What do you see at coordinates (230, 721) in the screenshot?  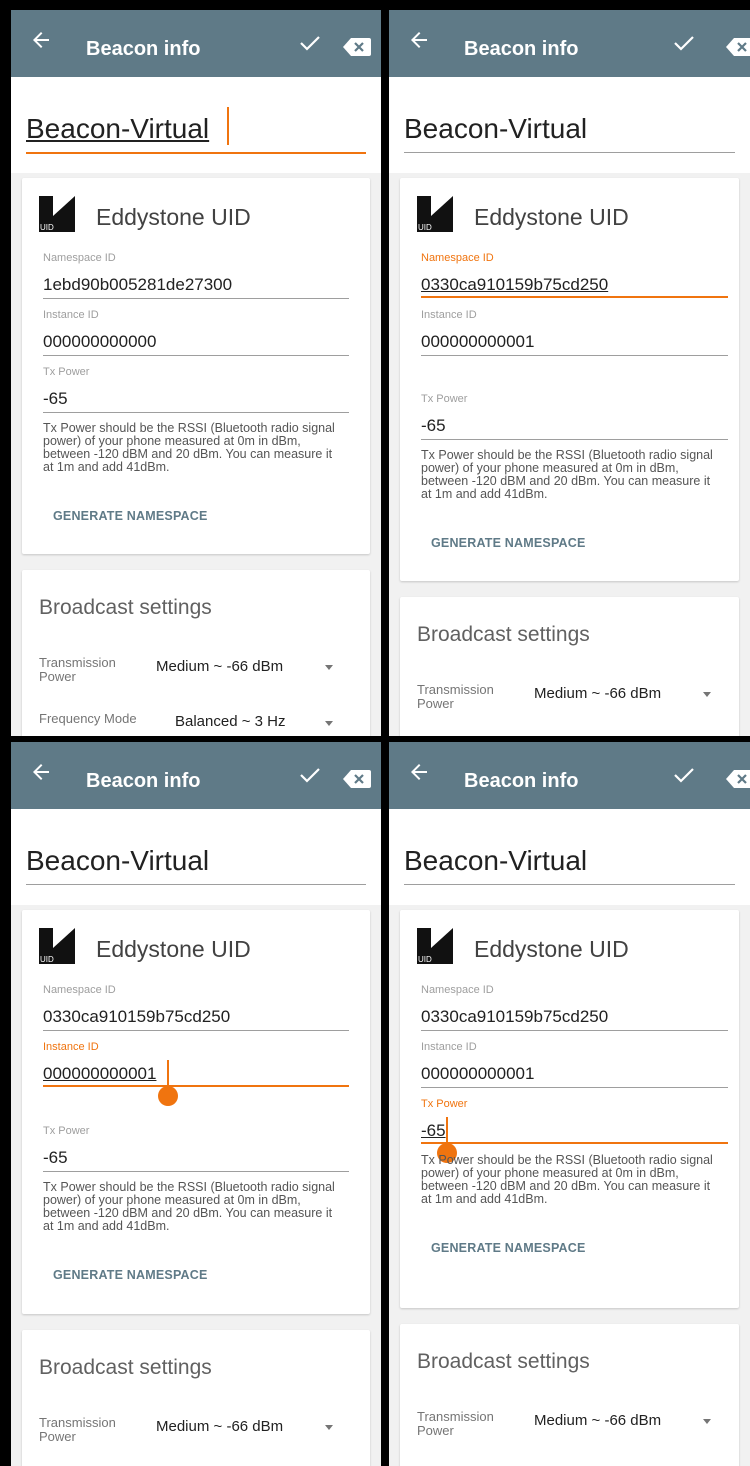 I see `frequency-mode-dropdown: Balanced ~ 3 Hz` at bounding box center [230, 721].